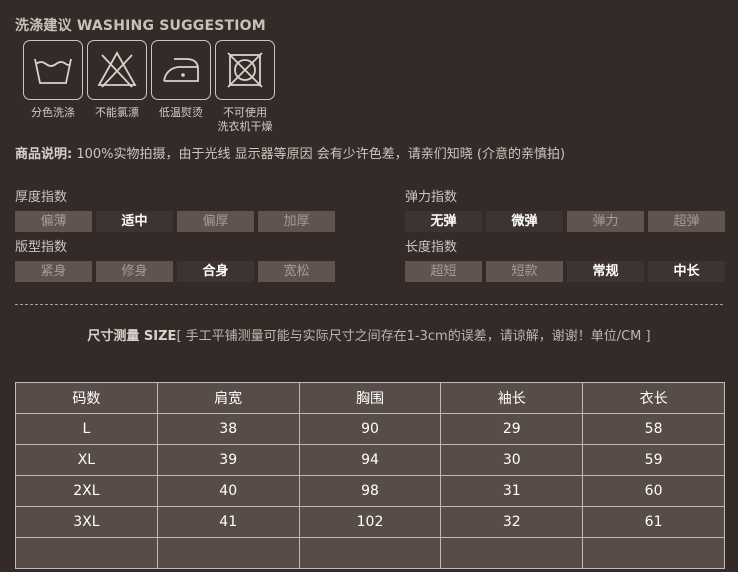 Image resolution: width=738 pixels, height=572 pixels. Describe the element at coordinates (431, 197) in the screenshot. I see `index-title: 弹力指数` at that location.